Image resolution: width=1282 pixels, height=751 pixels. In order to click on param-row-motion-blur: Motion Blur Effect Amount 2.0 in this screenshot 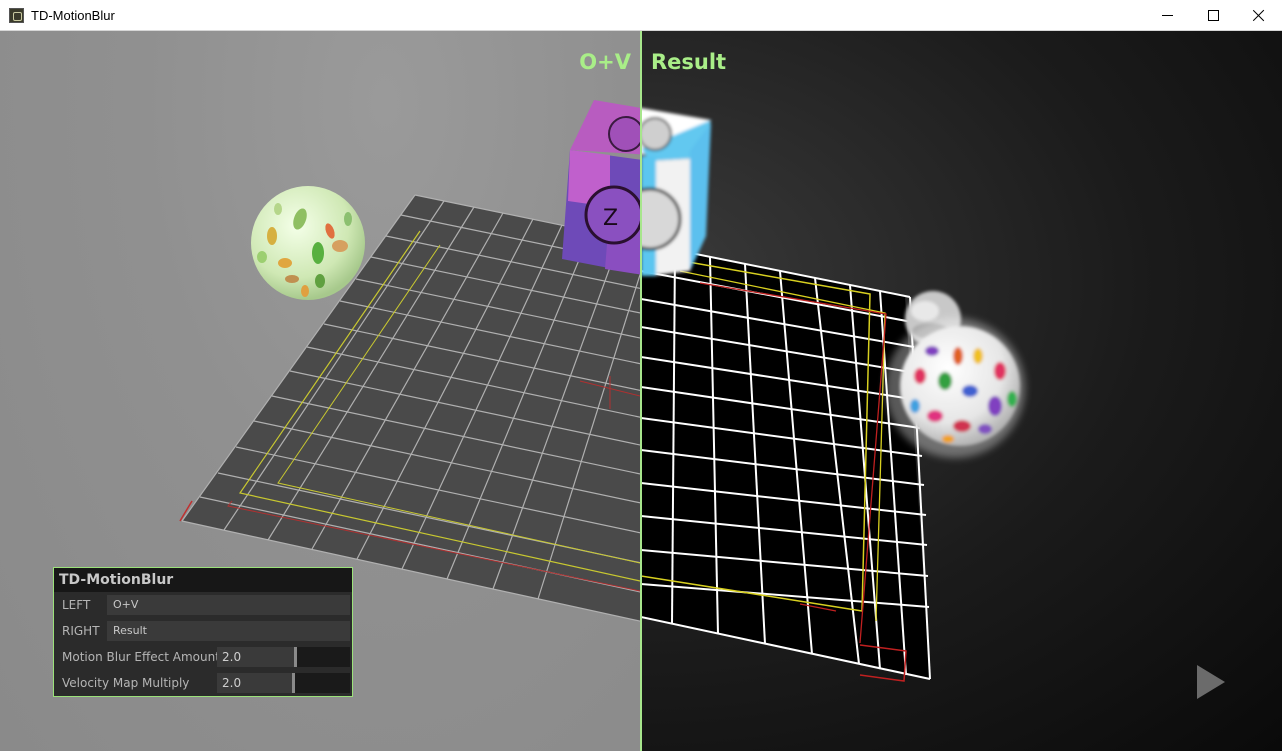, I will do `click(203, 657)`.